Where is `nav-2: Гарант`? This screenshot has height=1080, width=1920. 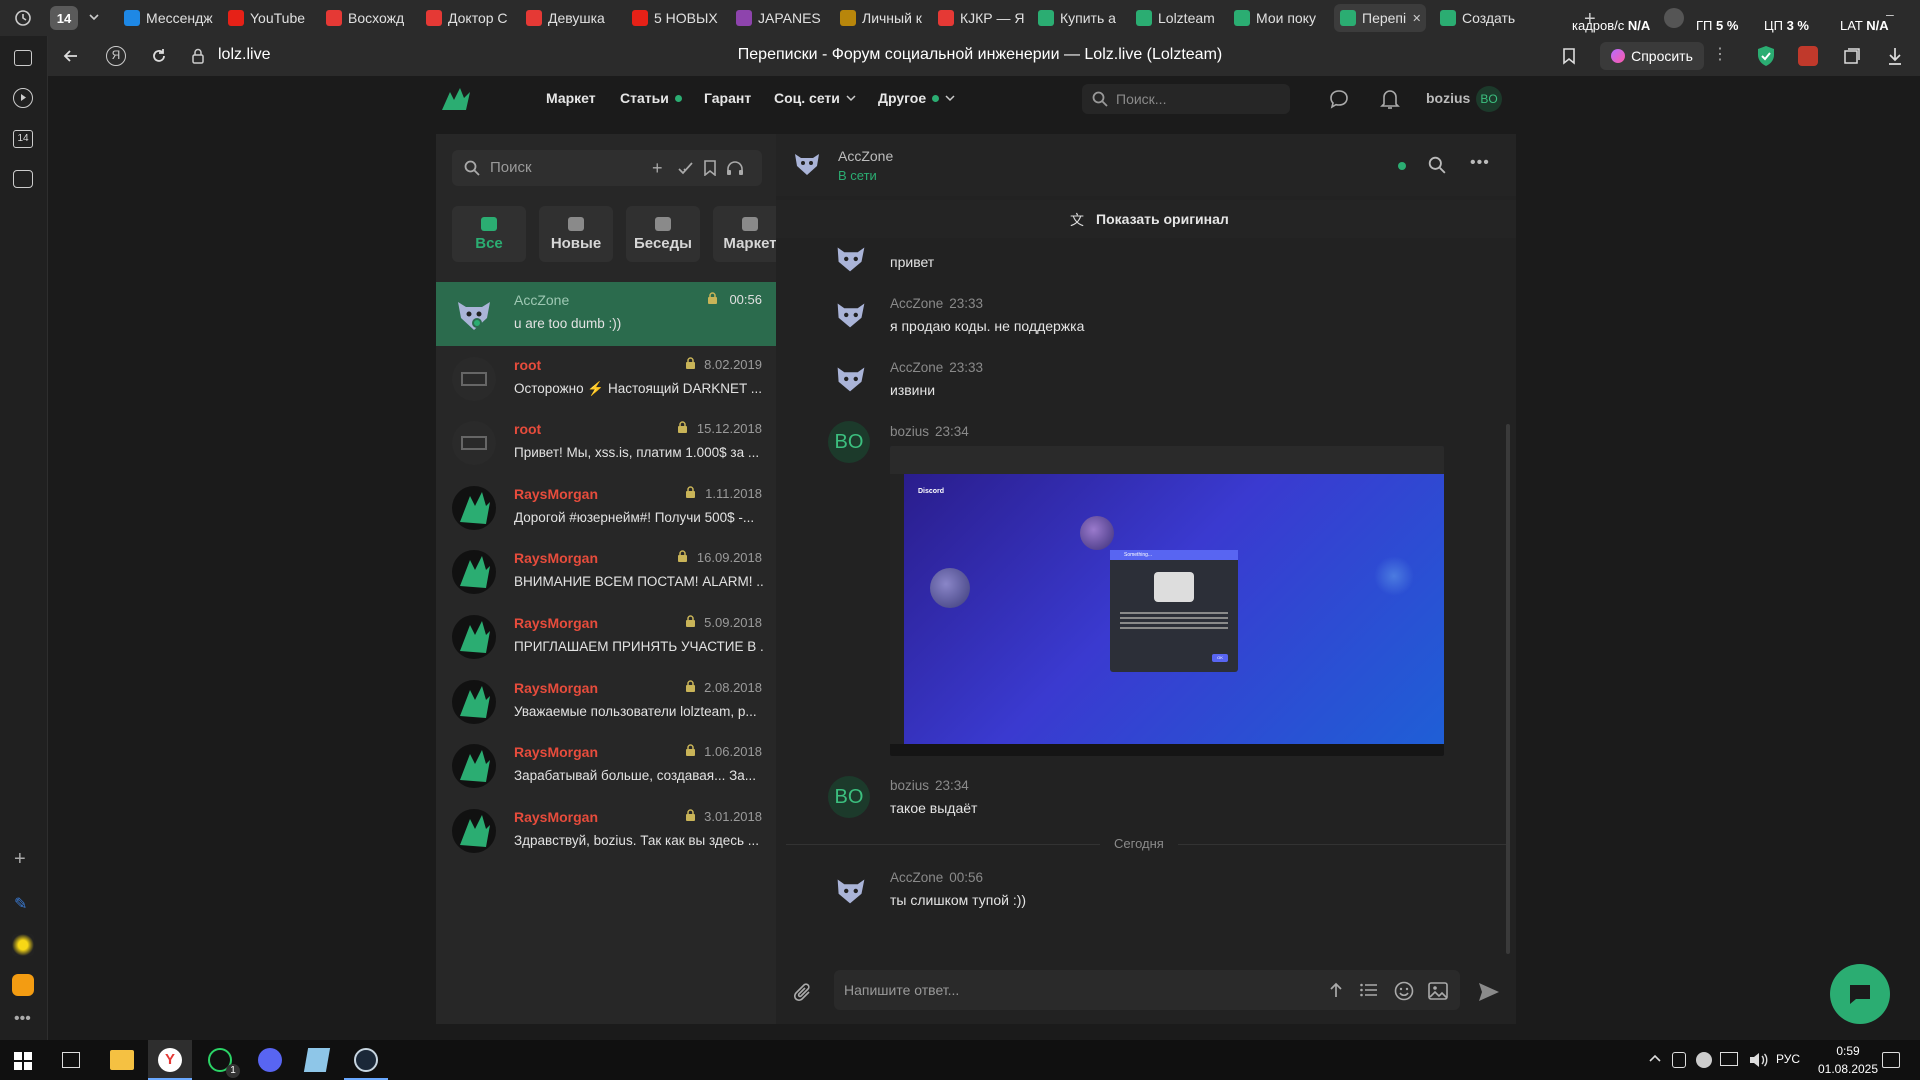 nav-2: Гарант is located at coordinates (727, 98).